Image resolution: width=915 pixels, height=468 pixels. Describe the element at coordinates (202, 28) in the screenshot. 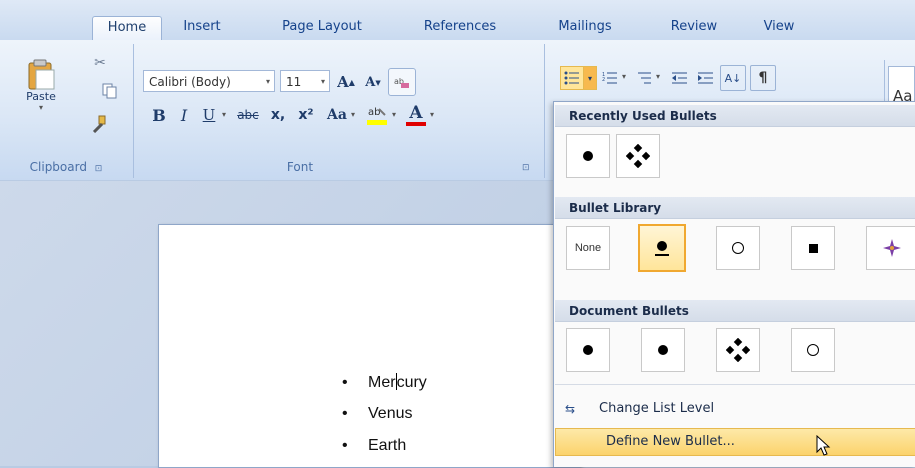

I see `tab-insert: Insert` at that location.